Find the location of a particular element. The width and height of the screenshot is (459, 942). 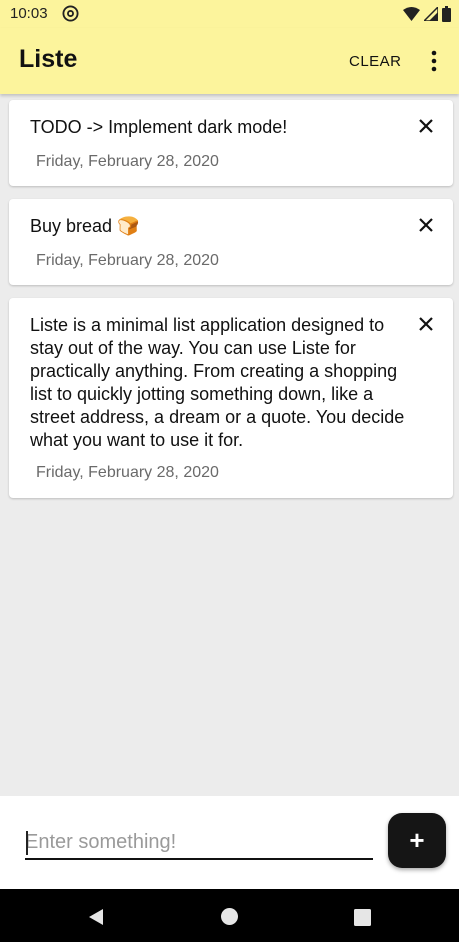

item-text: TODO -> Implement dark mode! is located at coordinates (159, 127).